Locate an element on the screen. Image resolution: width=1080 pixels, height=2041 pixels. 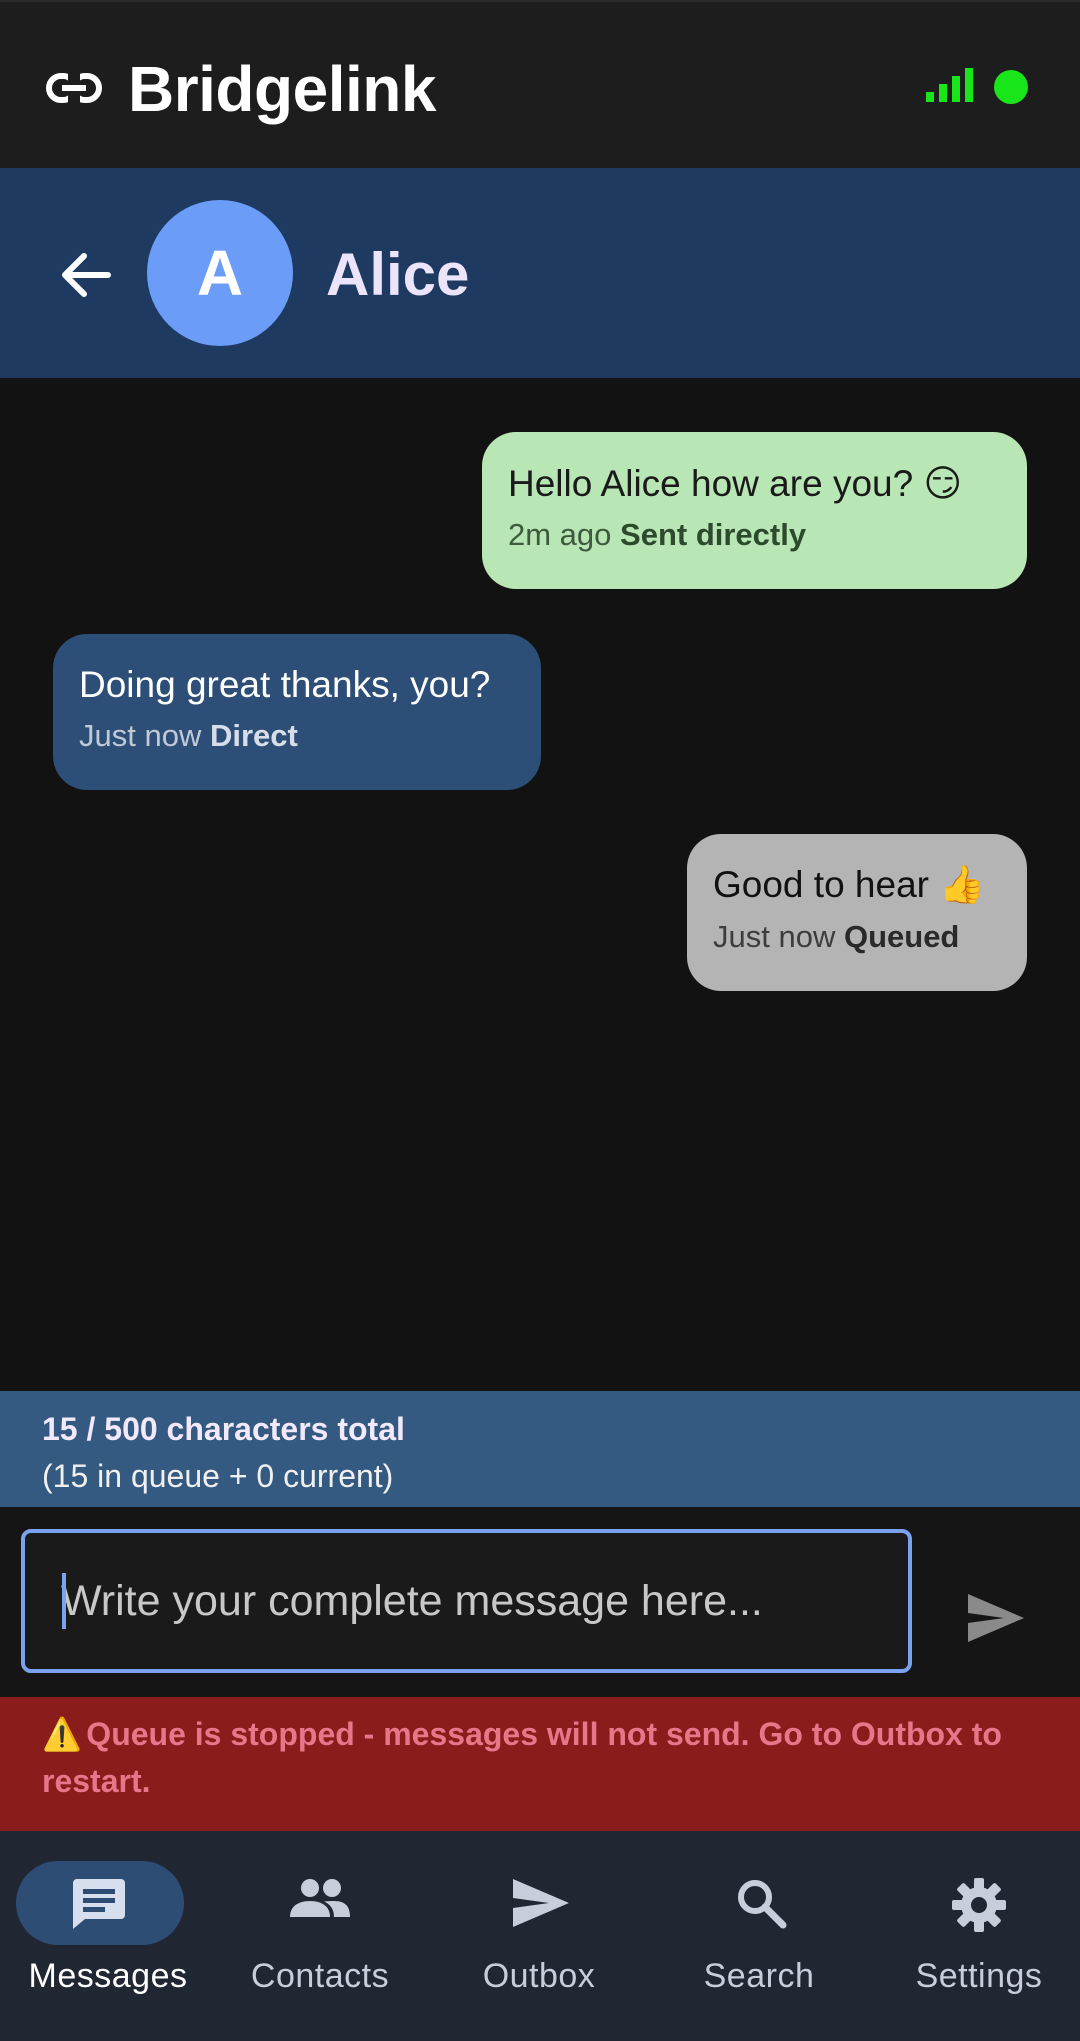
message-status: Queued is located at coordinates (901, 936).